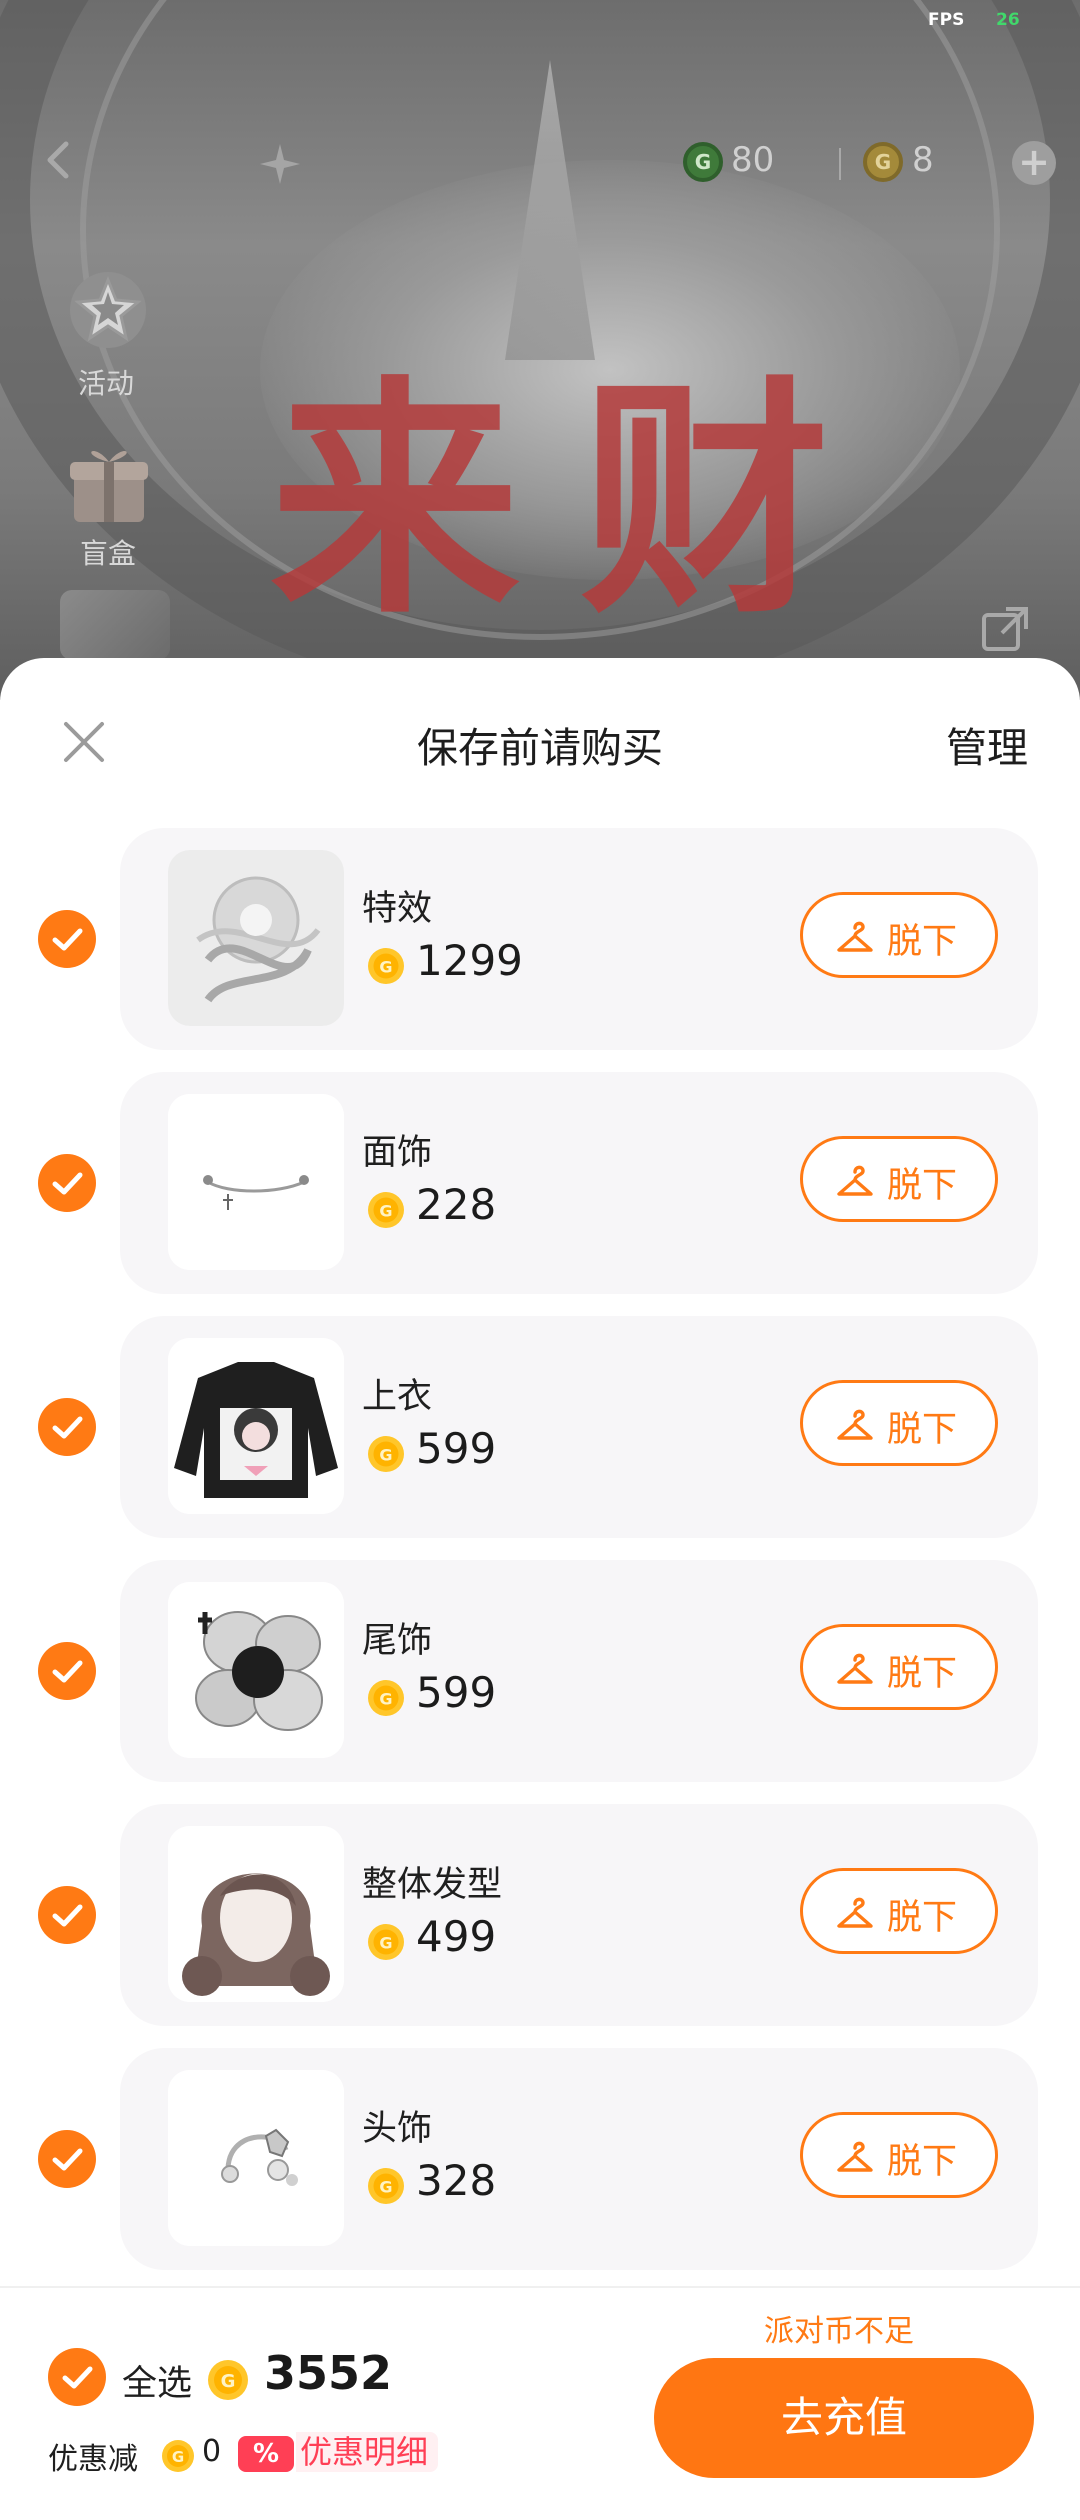 This screenshot has height=2520, width=1080. What do you see at coordinates (753, 160) in the screenshot?
I see `green-coin-balance: 80` at bounding box center [753, 160].